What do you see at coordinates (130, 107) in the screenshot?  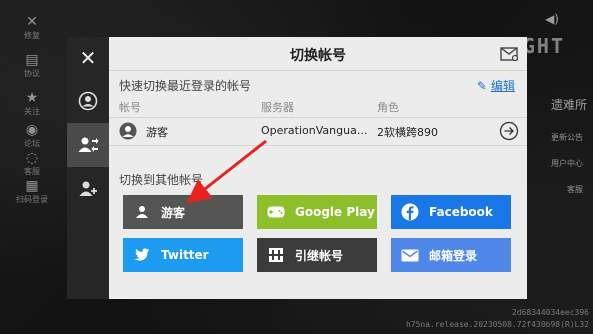 I see `header-account: 帐号` at bounding box center [130, 107].